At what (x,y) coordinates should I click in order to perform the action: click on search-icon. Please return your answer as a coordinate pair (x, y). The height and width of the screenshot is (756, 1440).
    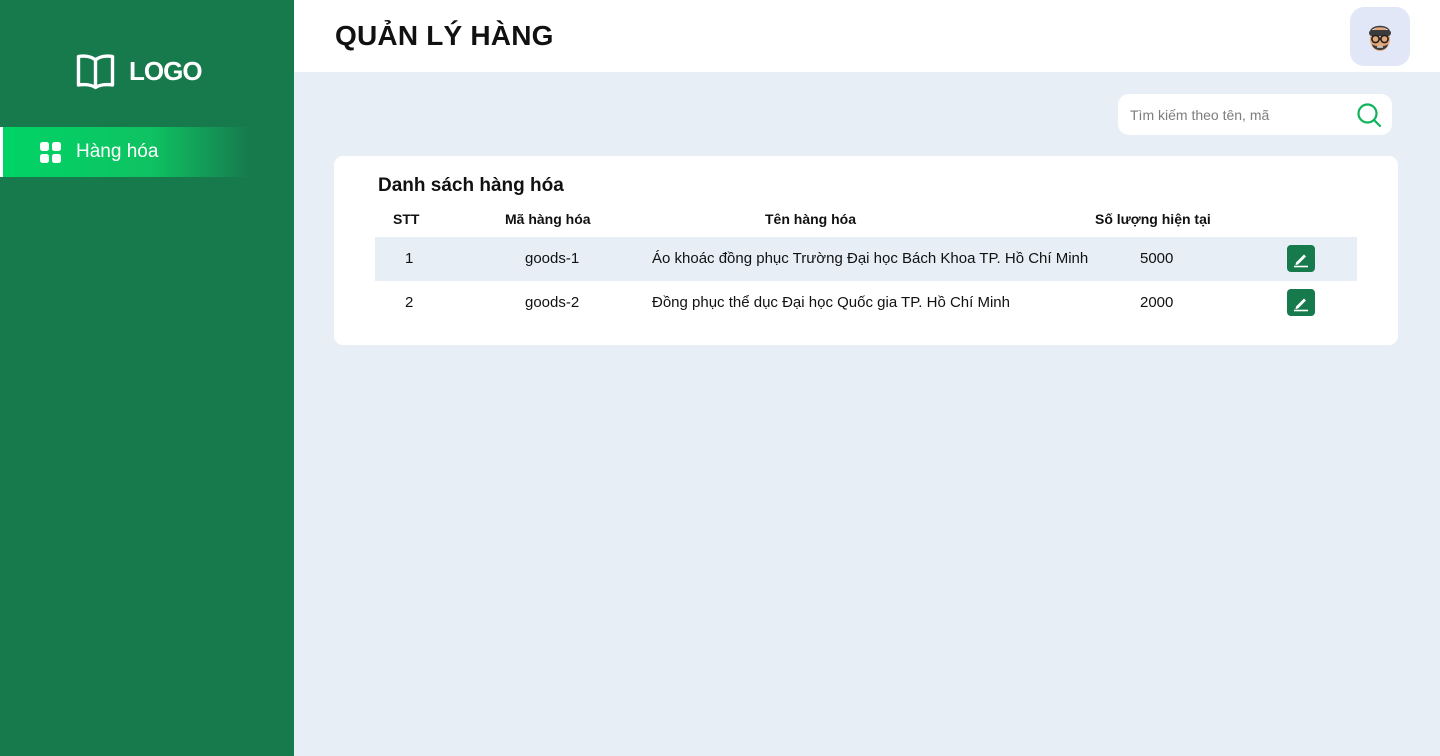
    Looking at the image, I should click on (1369, 115).